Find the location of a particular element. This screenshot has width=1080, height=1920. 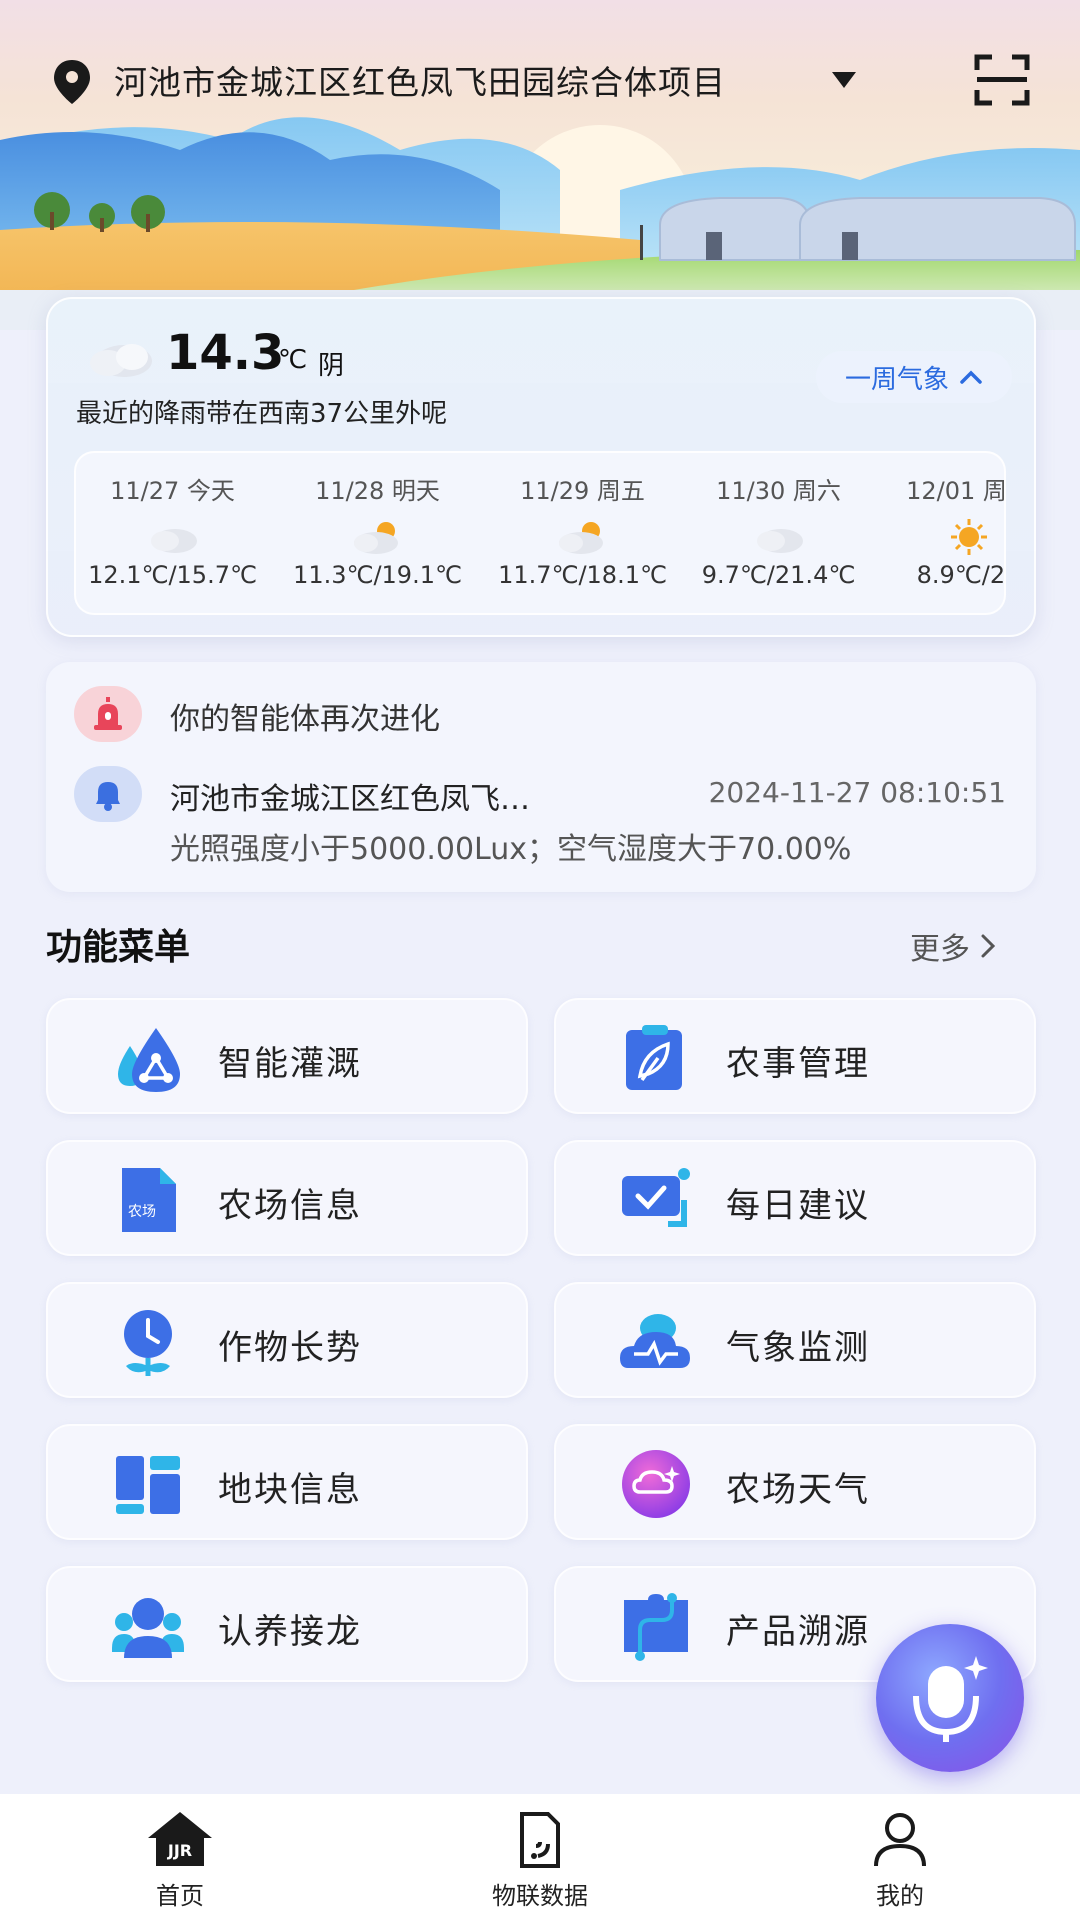

forecast-date: 11/28 明天 is located at coordinates (377, 491).